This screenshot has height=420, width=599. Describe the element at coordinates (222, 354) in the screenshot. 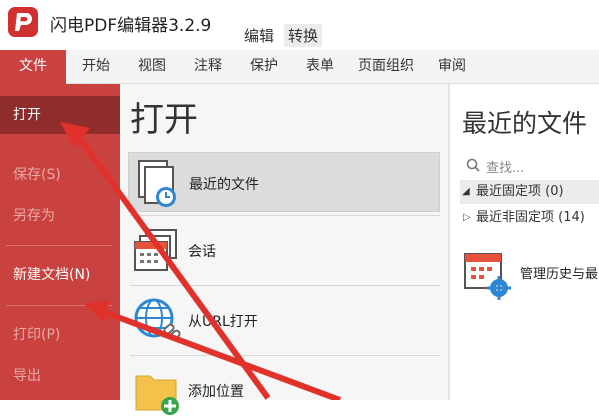

I see `annotation-arrow-line` at that location.